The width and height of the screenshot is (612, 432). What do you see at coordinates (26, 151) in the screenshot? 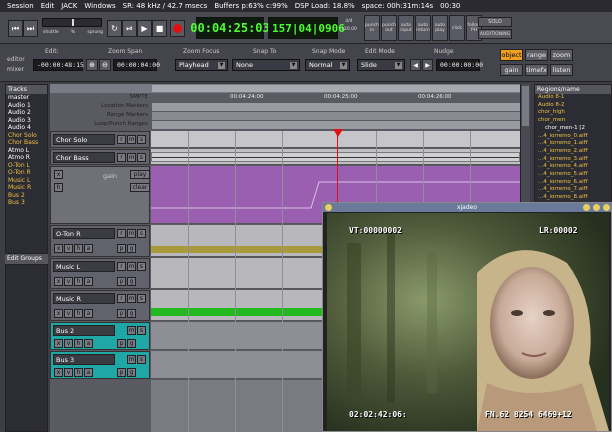
I see `tracks-list-item: Atmo L` at bounding box center [26, 151].